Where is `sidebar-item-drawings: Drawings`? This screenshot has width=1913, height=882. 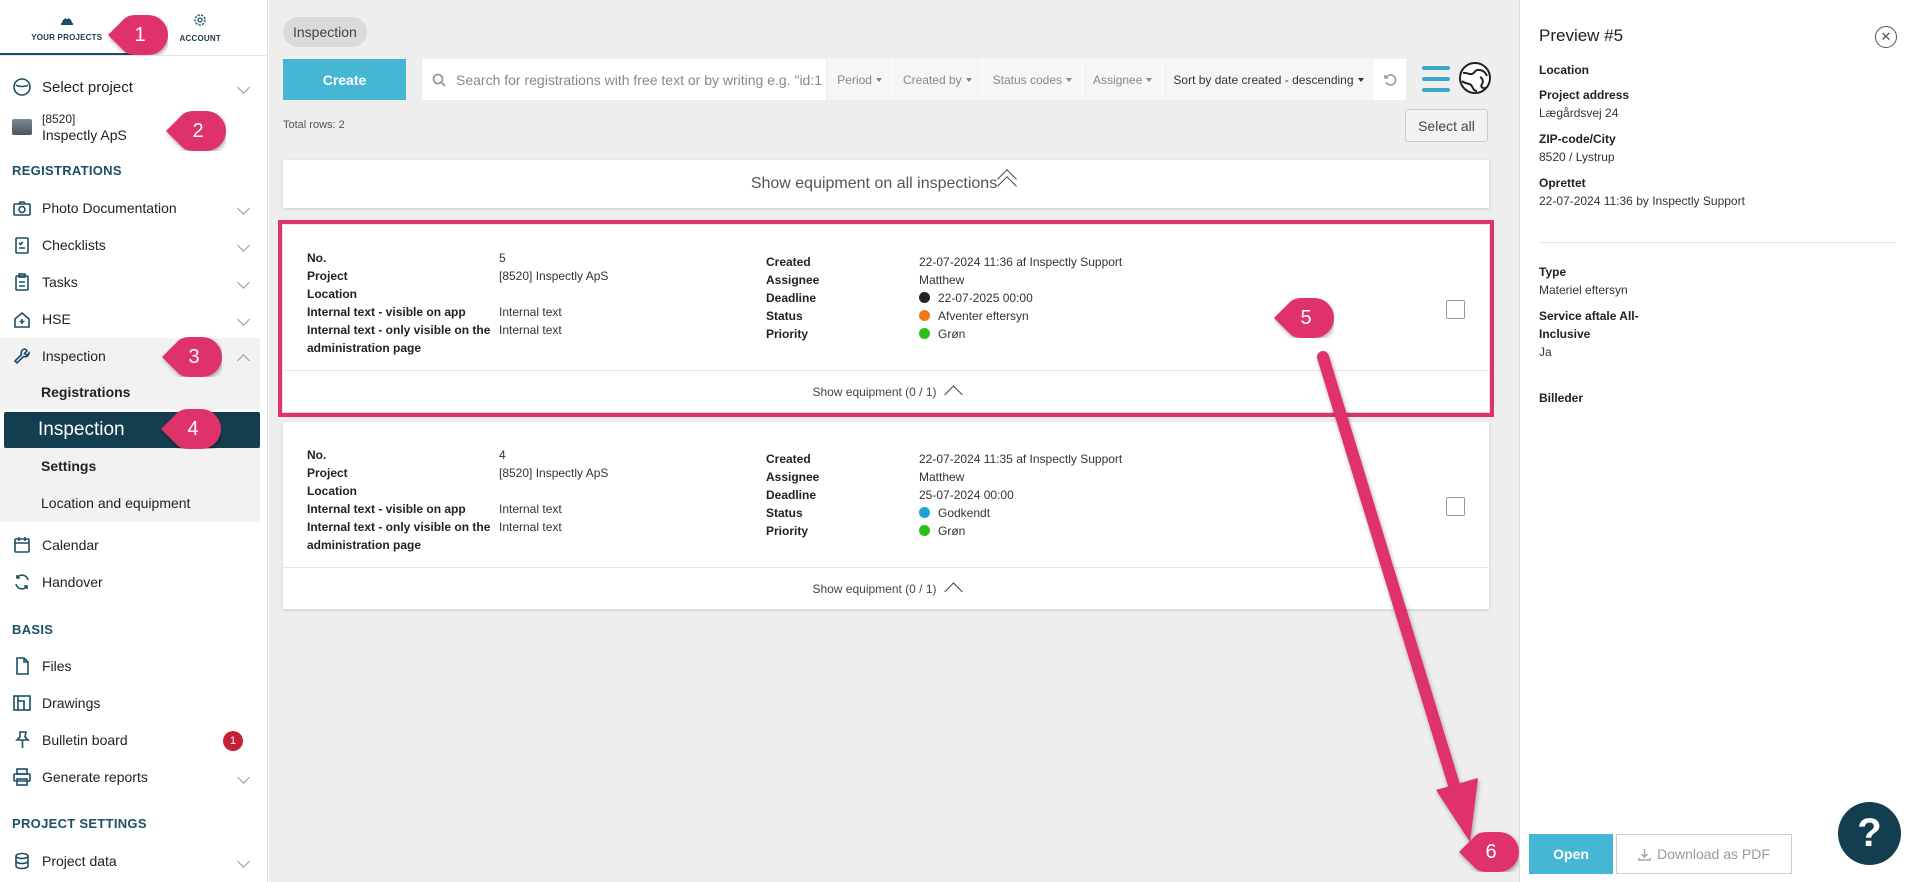
sidebar-item-drawings: Drawings is located at coordinates (130, 703).